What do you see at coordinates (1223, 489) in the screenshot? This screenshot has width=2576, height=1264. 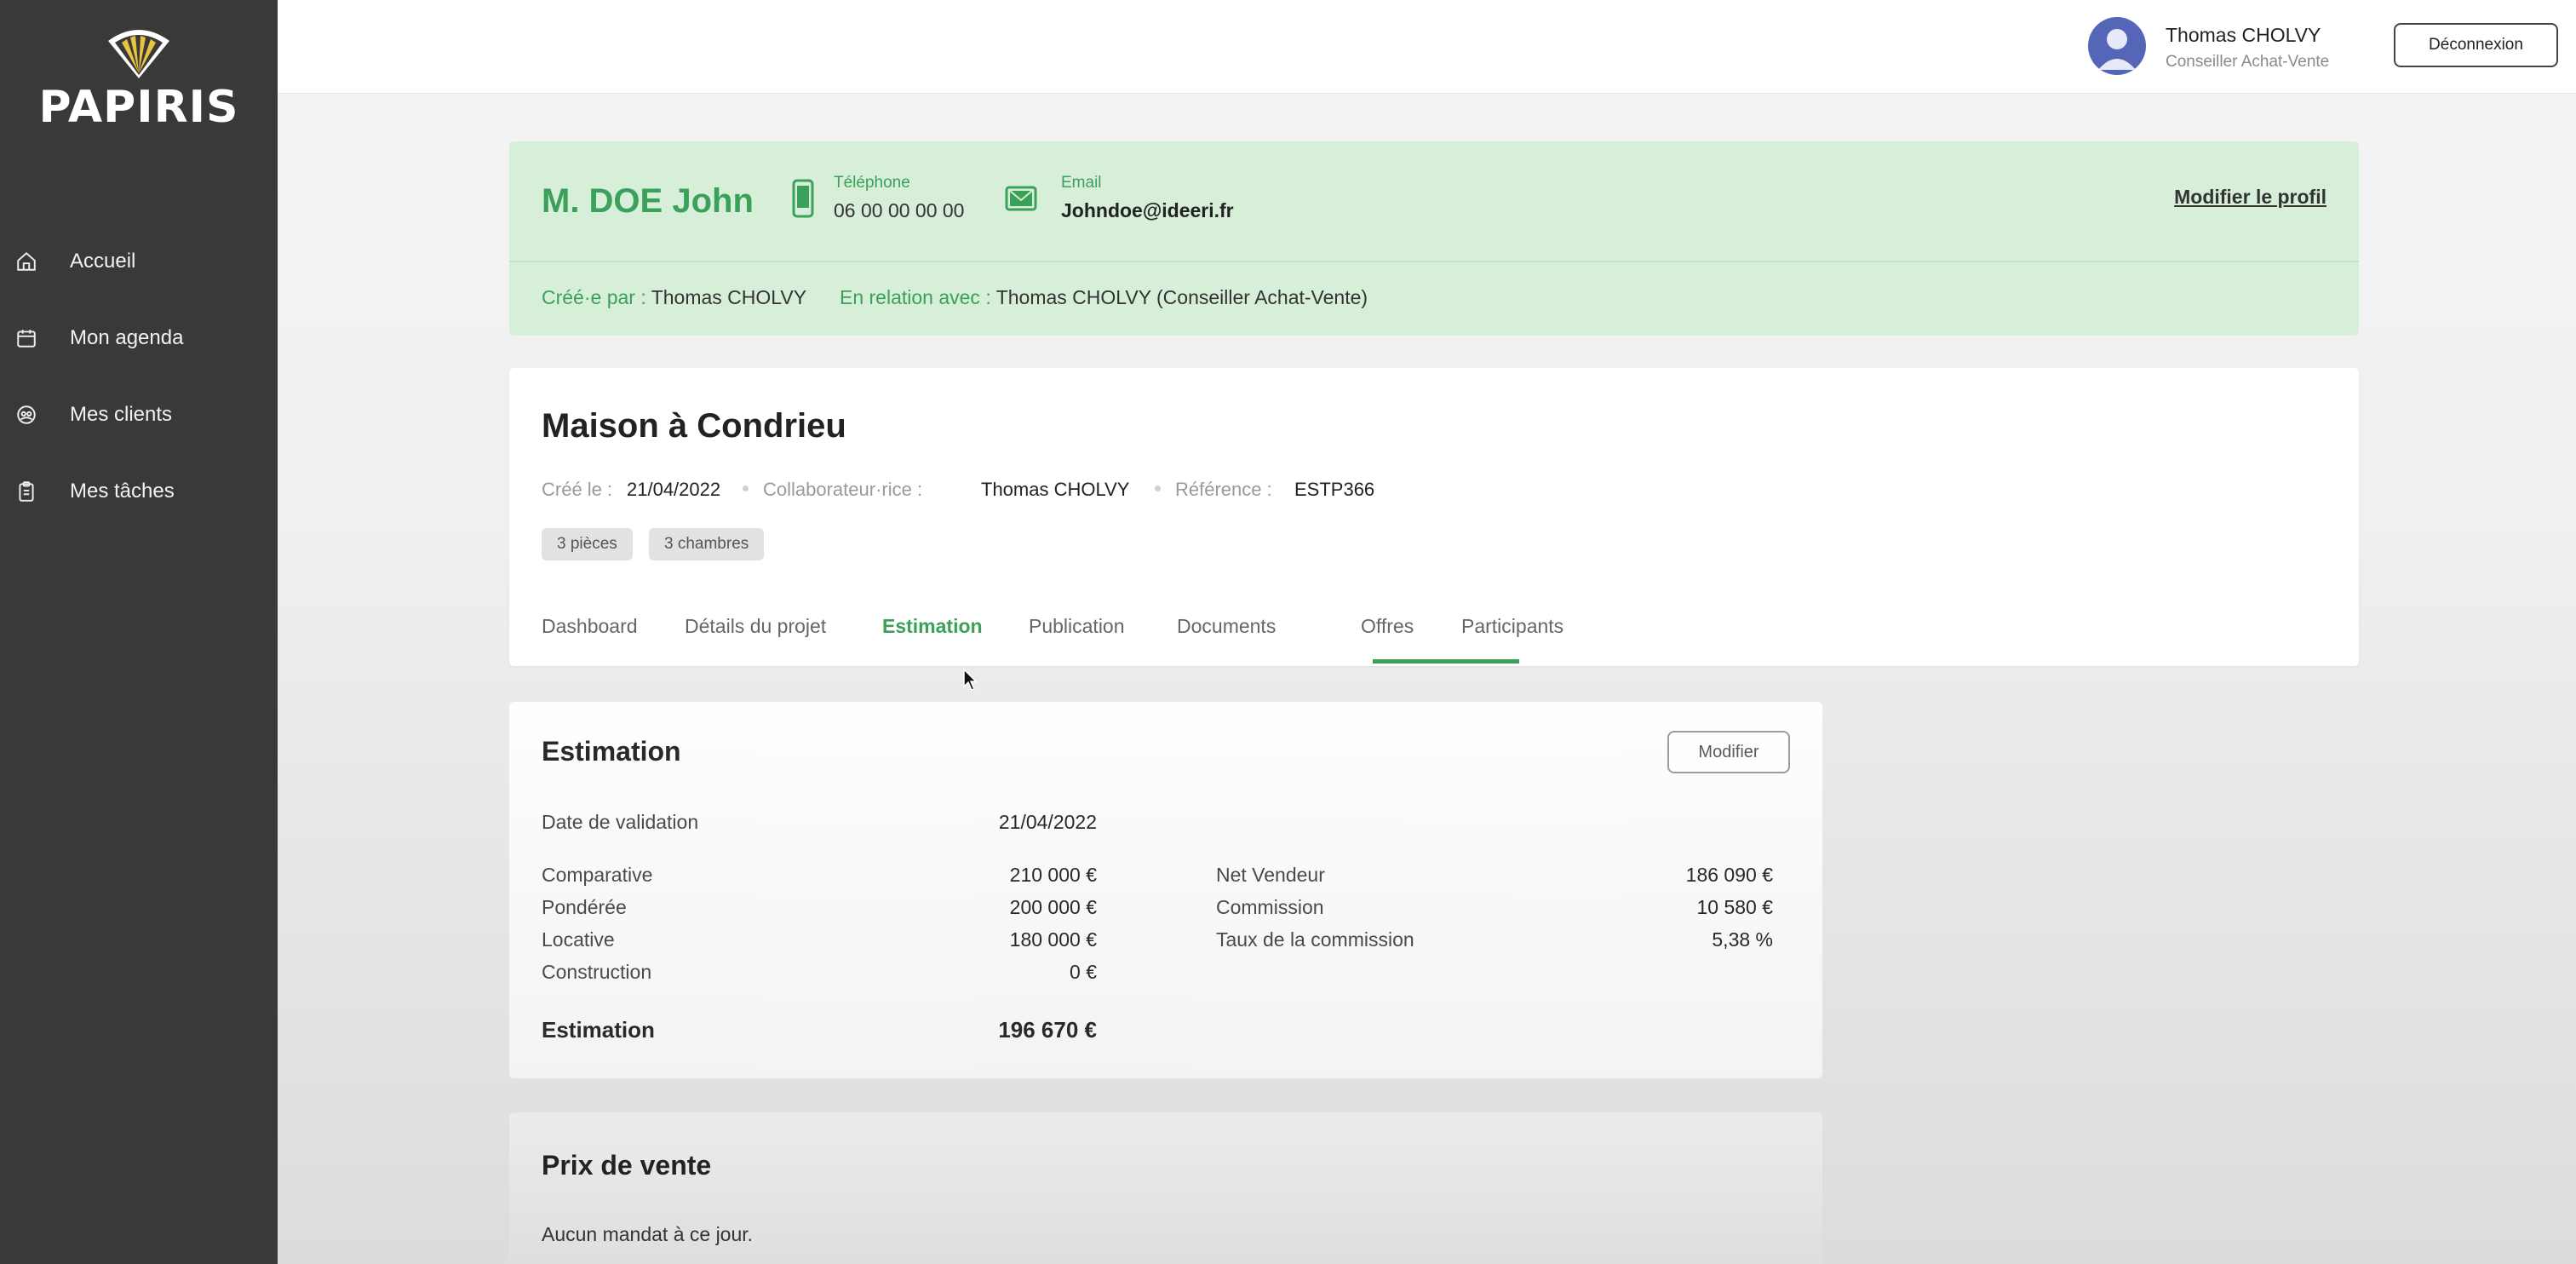 I see `ref-label: Référence :` at bounding box center [1223, 489].